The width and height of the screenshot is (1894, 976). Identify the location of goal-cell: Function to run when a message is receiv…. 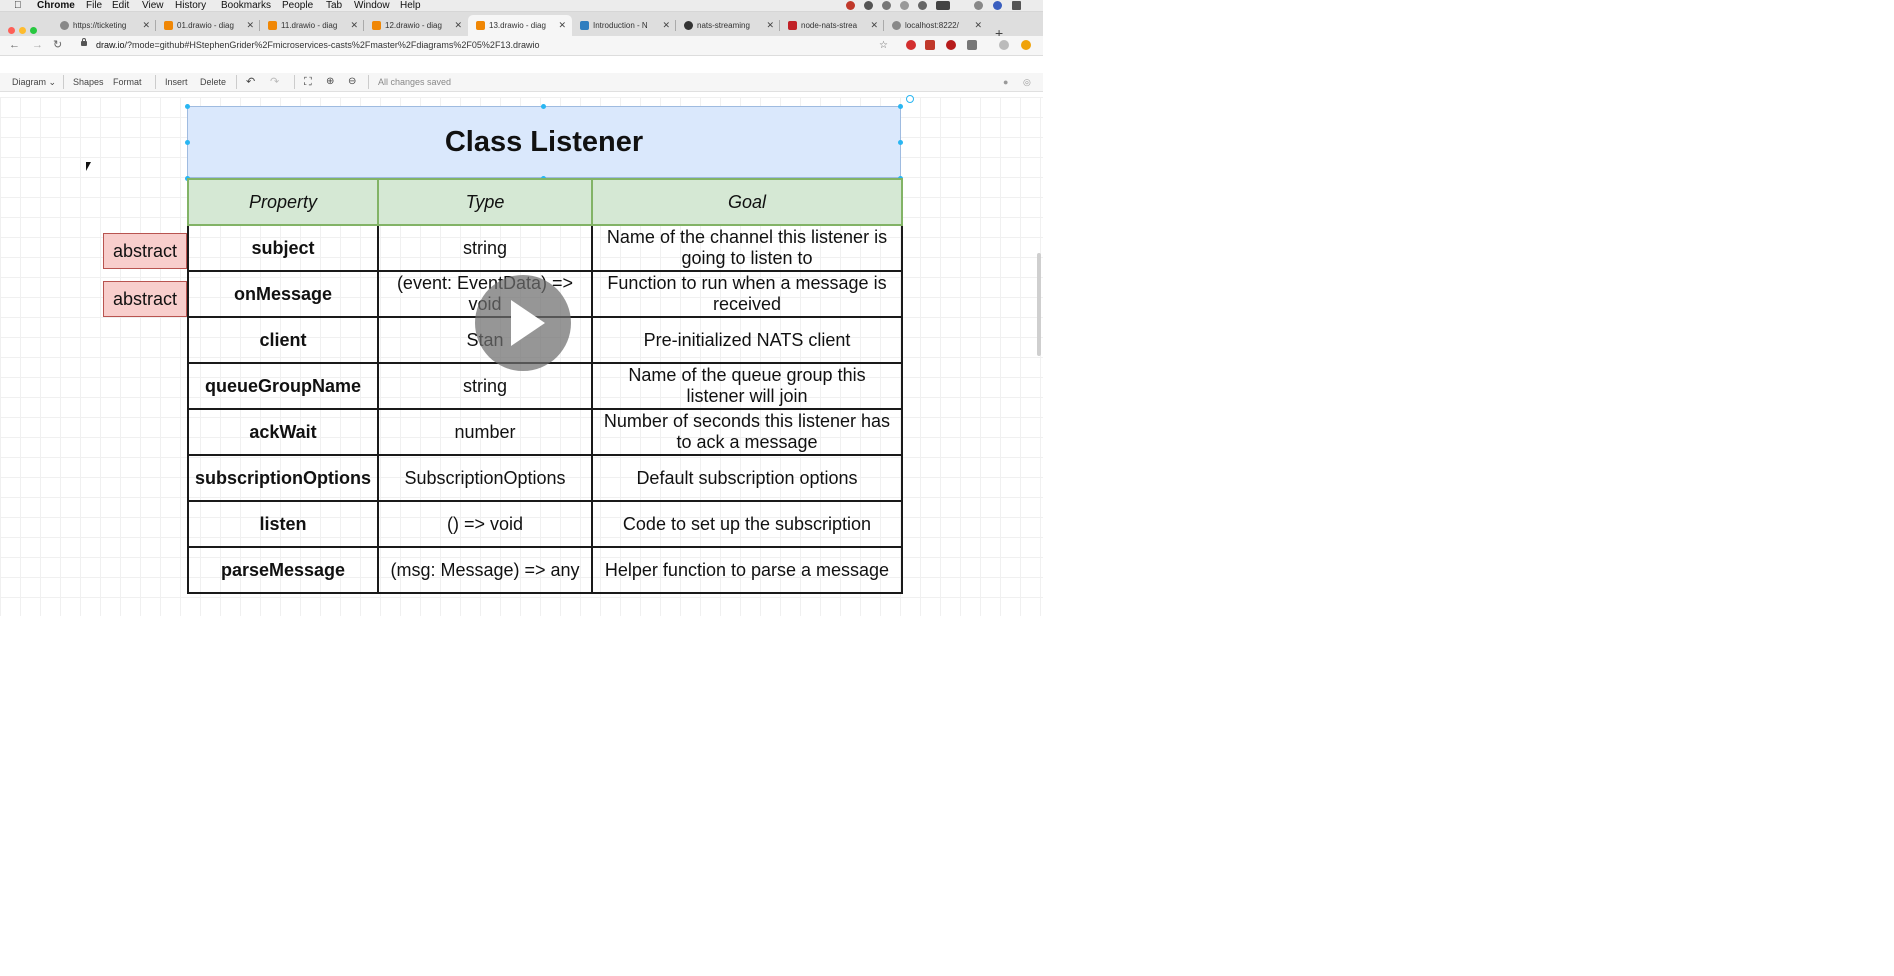
(747, 294).